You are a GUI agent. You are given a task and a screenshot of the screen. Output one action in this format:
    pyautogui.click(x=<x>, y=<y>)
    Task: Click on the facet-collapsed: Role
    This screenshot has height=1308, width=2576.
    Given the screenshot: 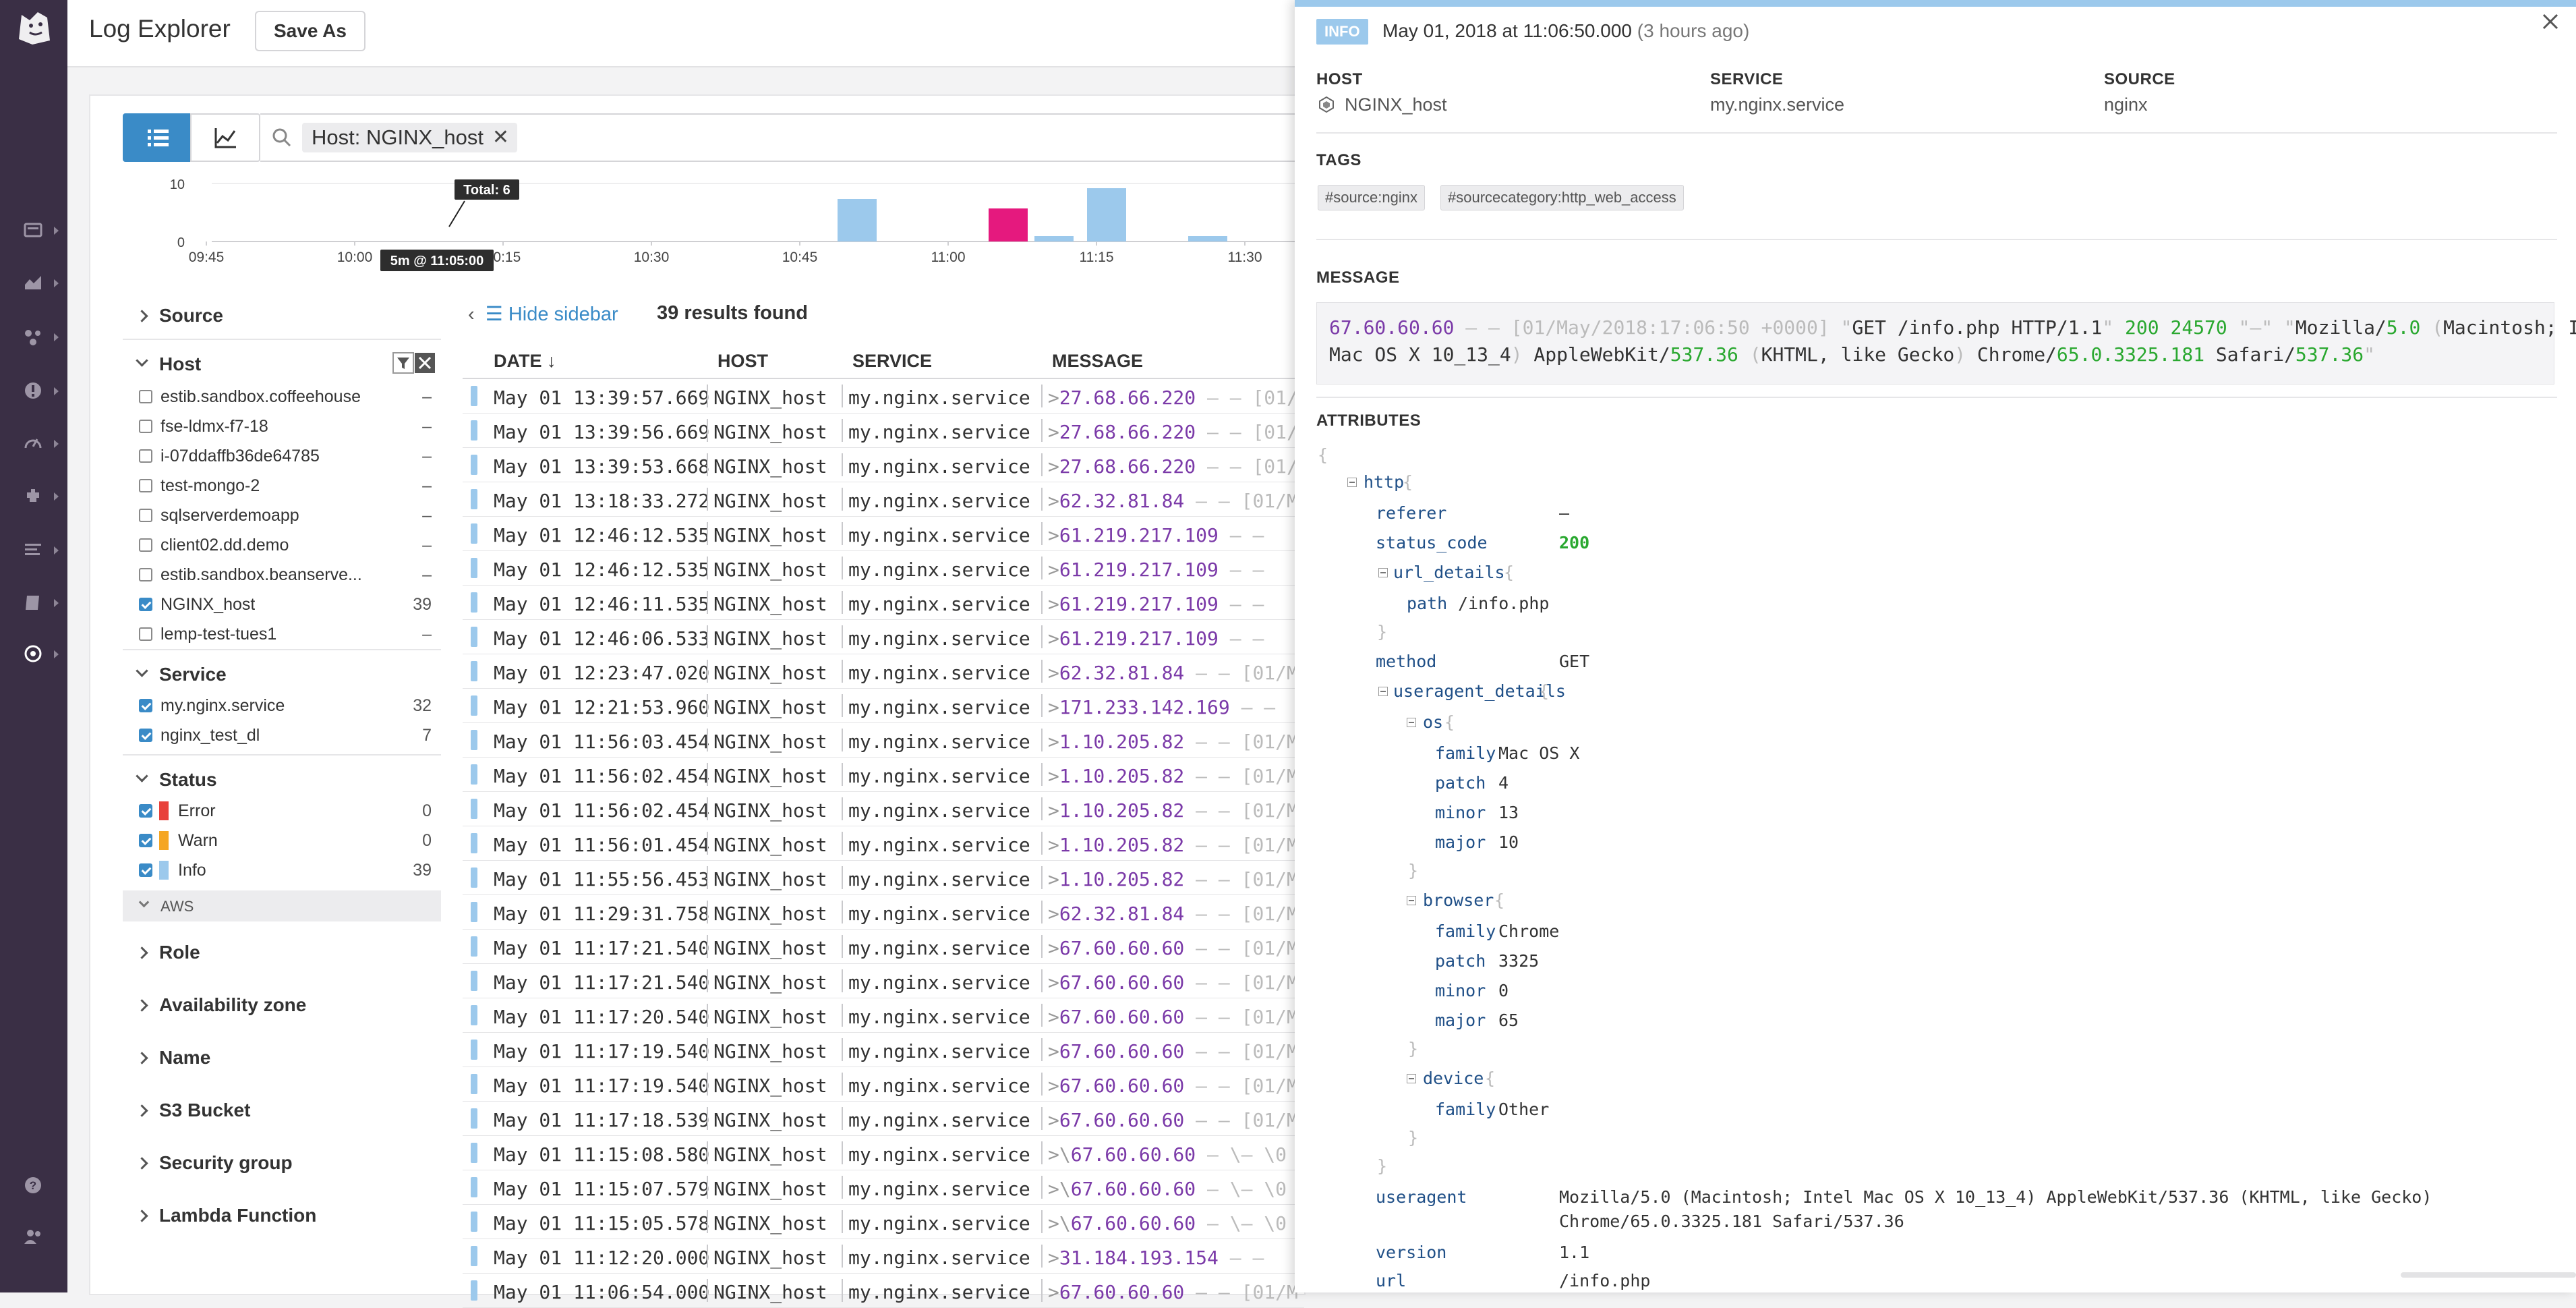 What is the action you would take?
    pyautogui.click(x=282, y=954)
    